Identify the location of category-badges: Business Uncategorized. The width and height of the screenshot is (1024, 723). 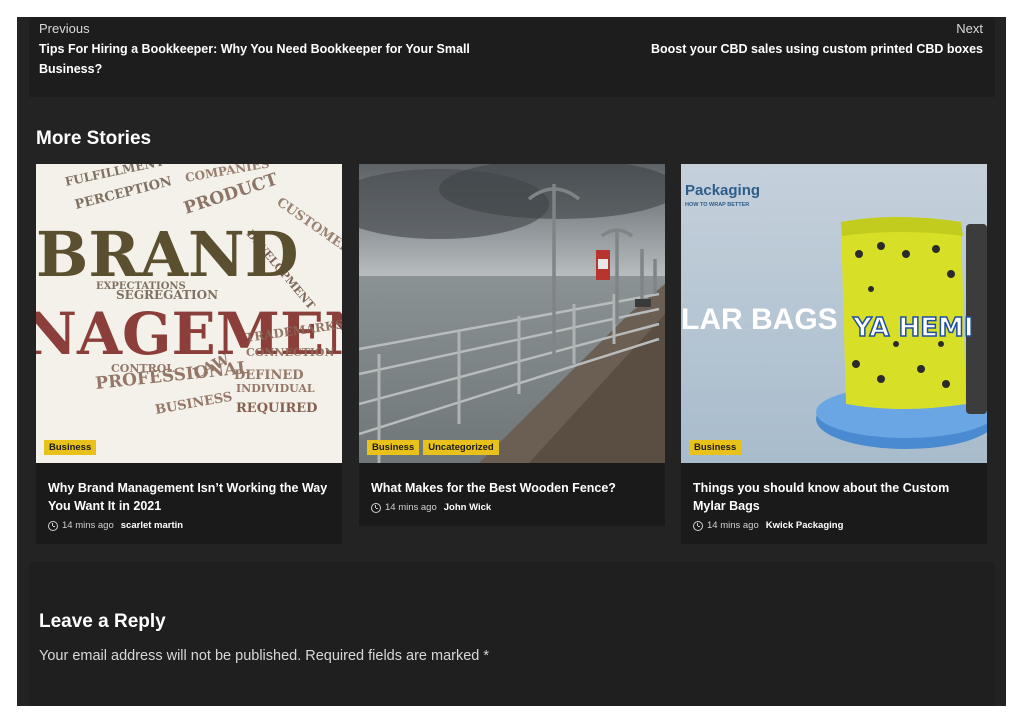
(433, 447).